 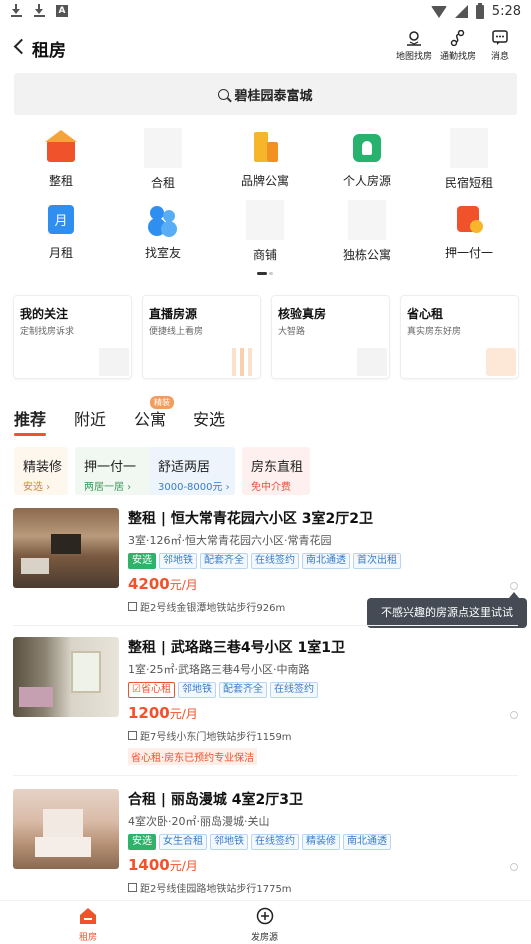 I want to click on listing-distance: 距2号线佳园路地铁站步行1775m, so click(x=323, y=887).